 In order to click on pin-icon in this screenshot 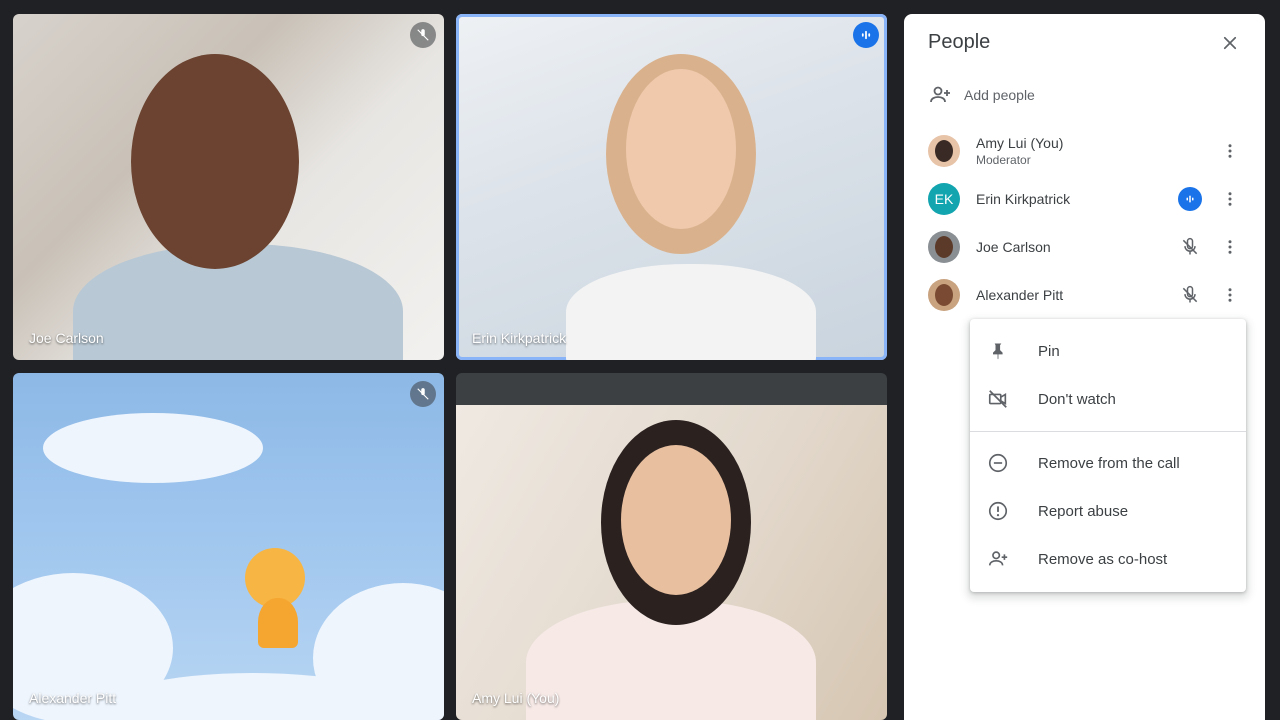, I will do `click(998, 351)`.